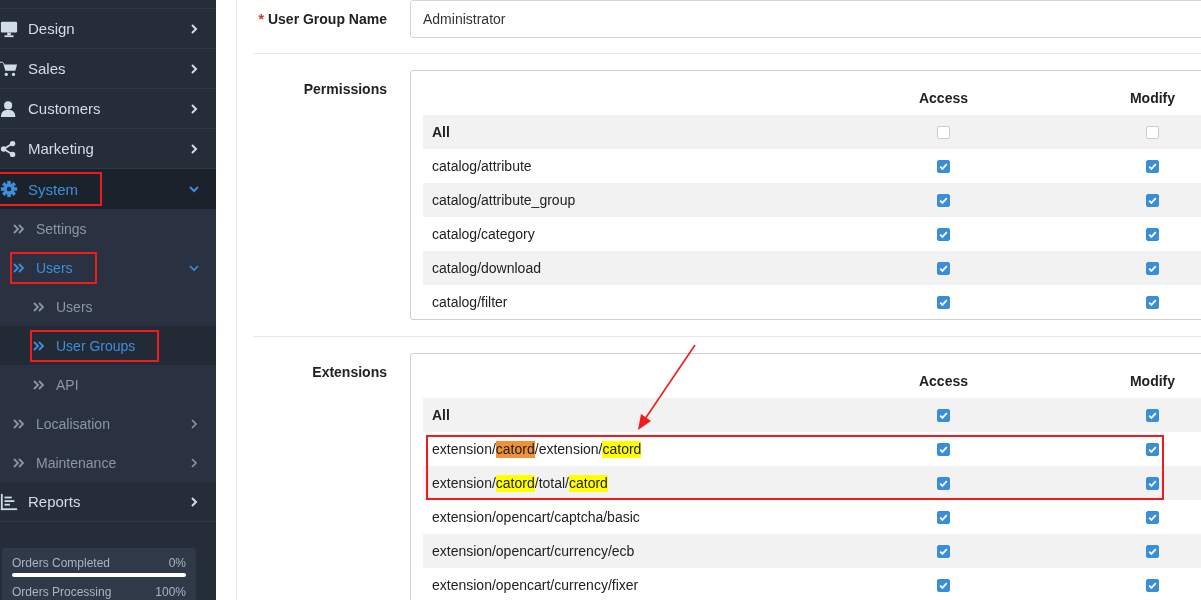 The height and width of the screenshot is (600, 1201). Describe the element at coordinates (61, 563) in the screenshot. I see `stat-label: Orders Completed` at that location.